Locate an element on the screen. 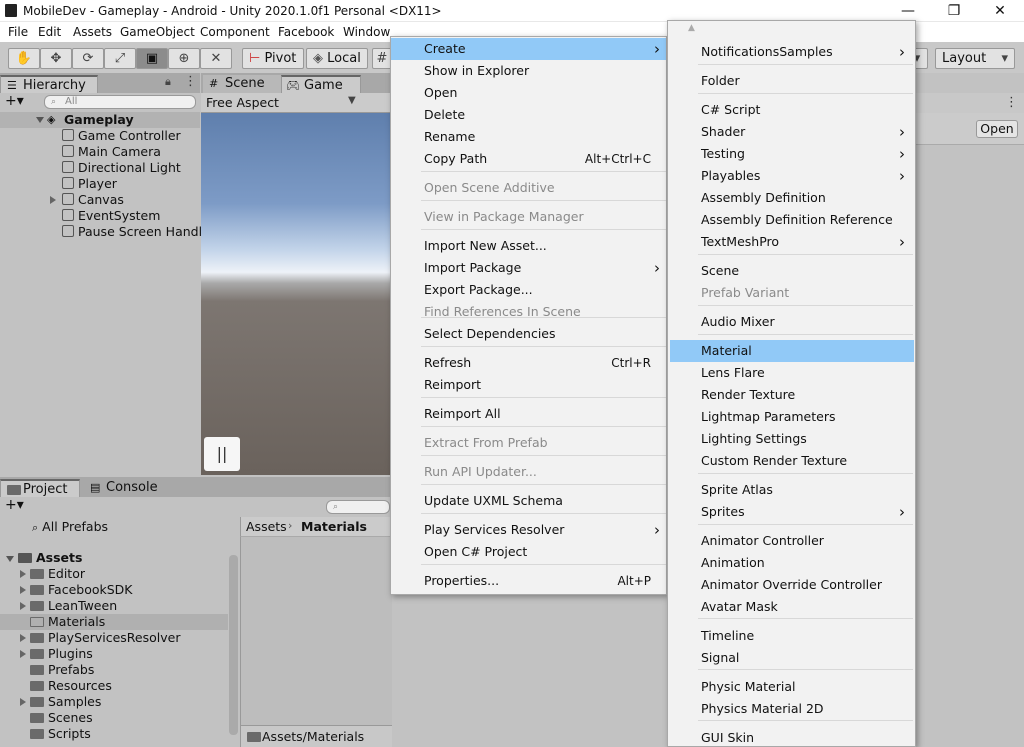  hierarchy-item: Directional Light is located at coordinates (121, 168).